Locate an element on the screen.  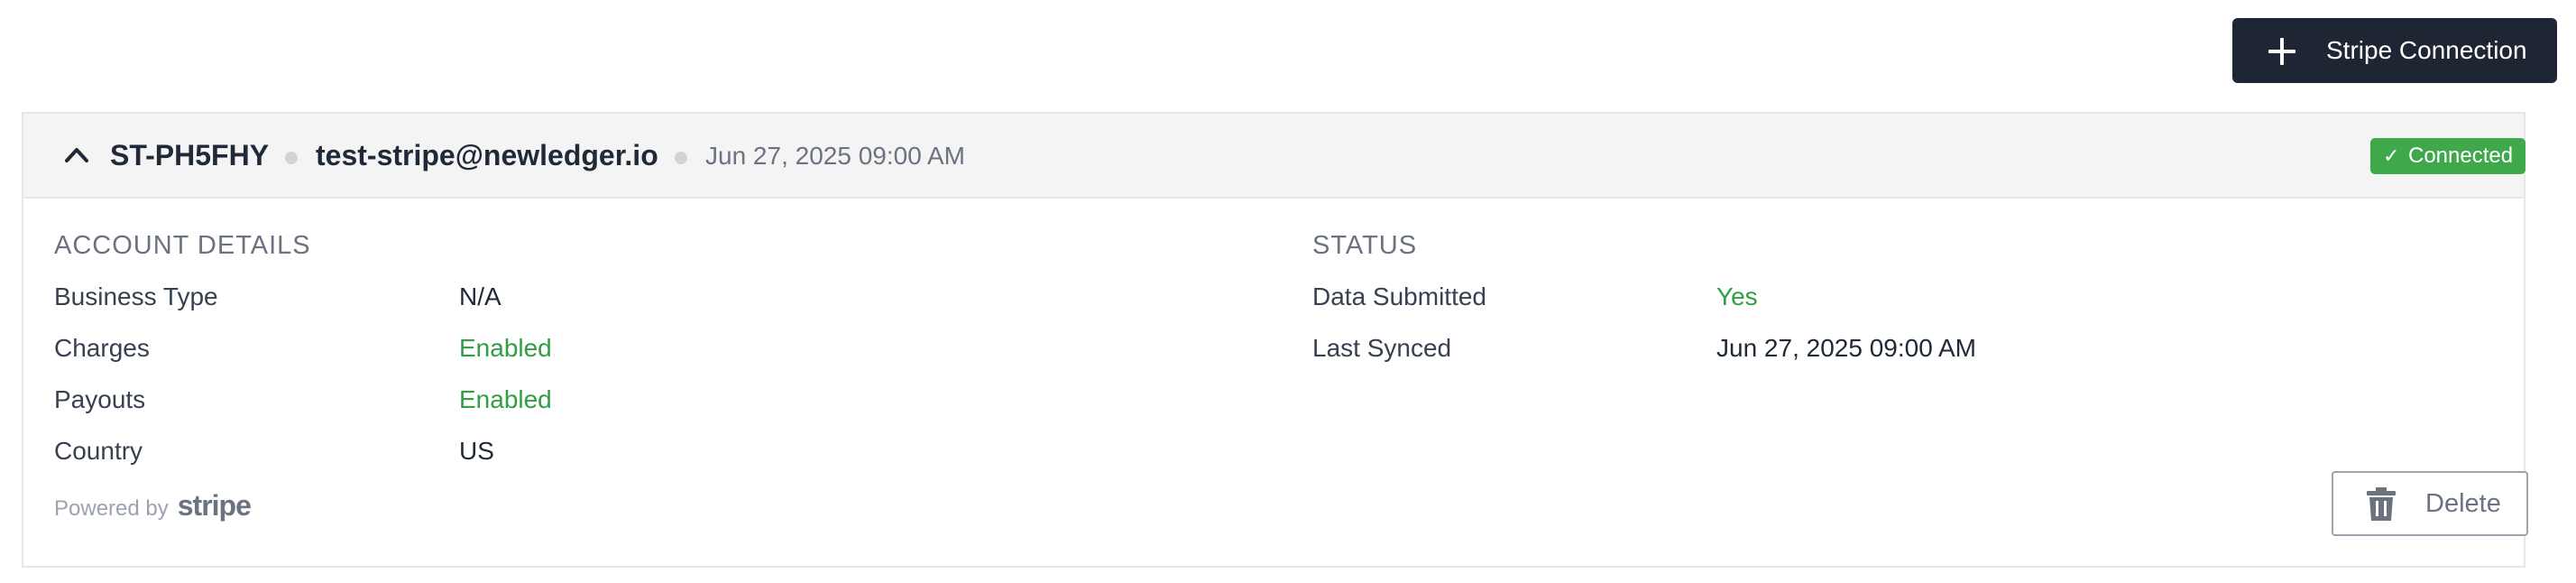
status-label-last-synced: Last Synced is located at coordinates (1382, 348).